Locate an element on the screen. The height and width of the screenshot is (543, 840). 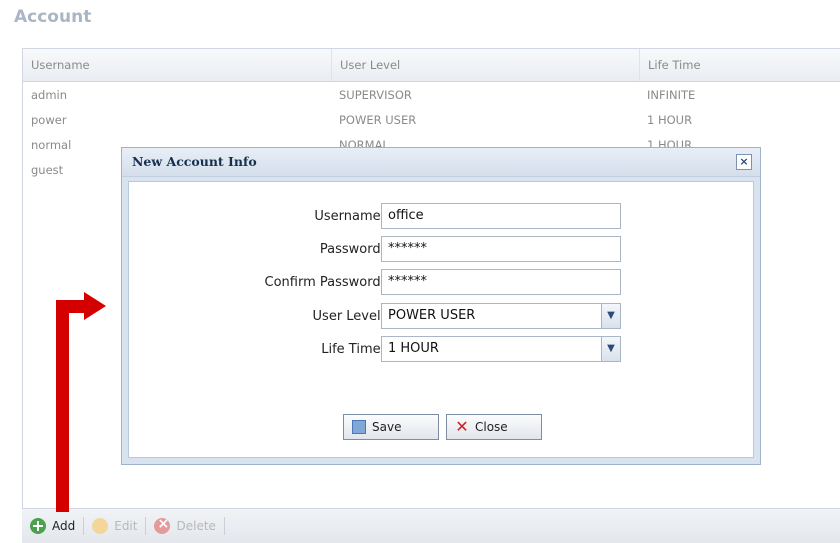
life-time-label: Life Time: is located at coordinates (353, 349).